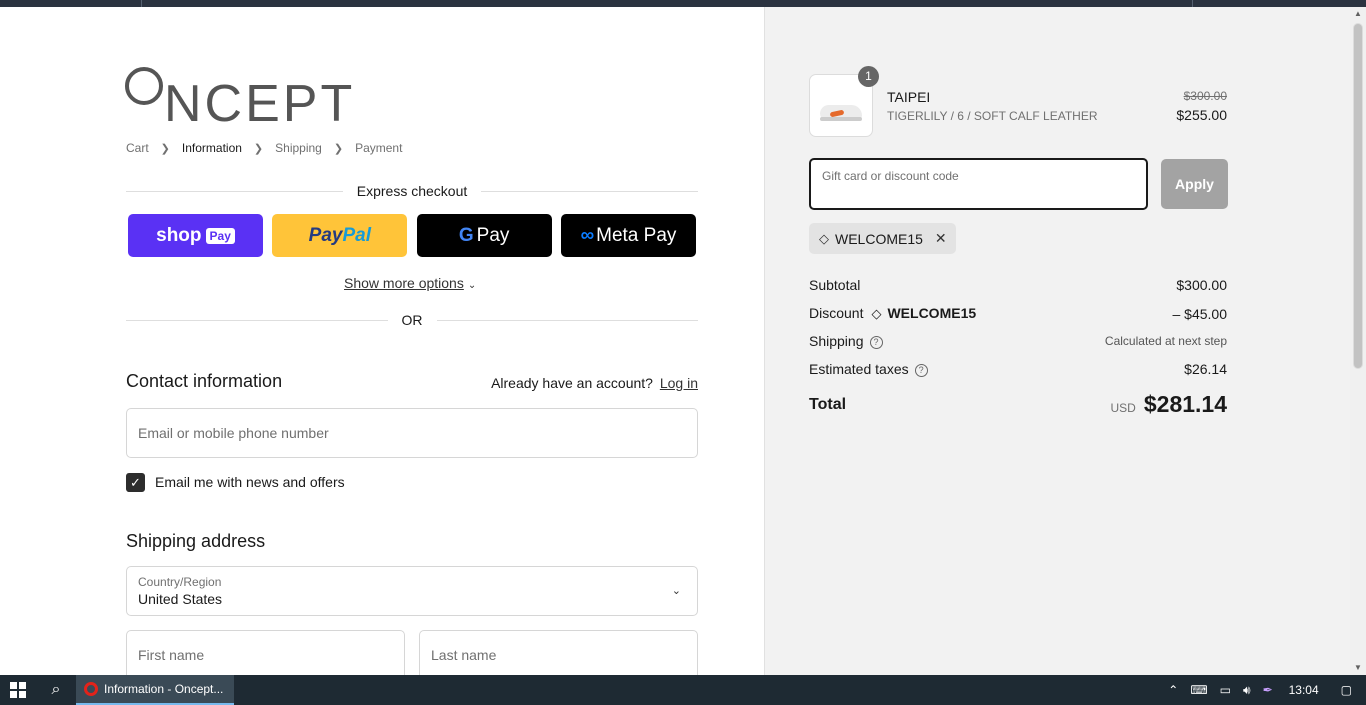 This screenshot has width=1366, height=705. What do you see at coordinates (890, 176) in the screenshot?
I see `discount-placeholder: Gift card or discount code` at bounding box center [890, 176].